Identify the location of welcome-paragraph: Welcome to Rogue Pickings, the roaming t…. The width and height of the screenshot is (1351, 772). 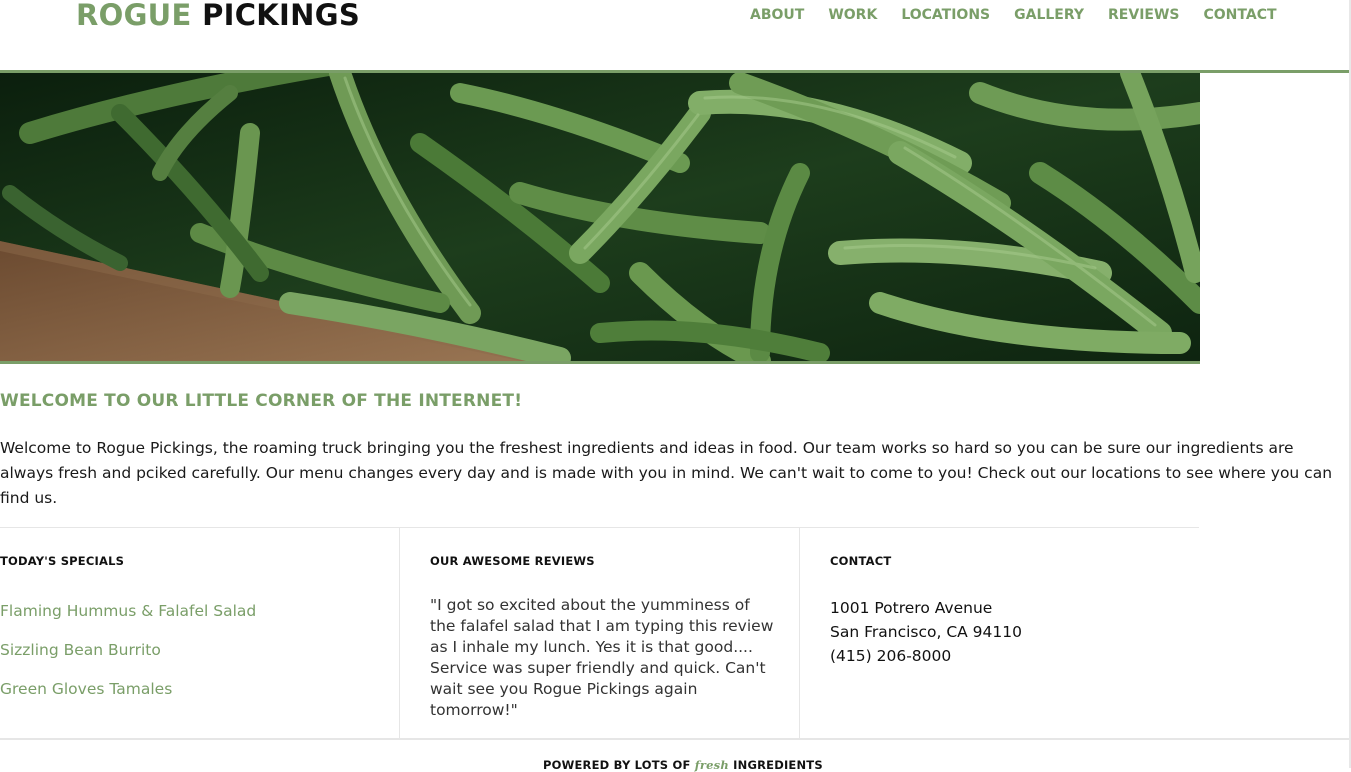
(666, 473).